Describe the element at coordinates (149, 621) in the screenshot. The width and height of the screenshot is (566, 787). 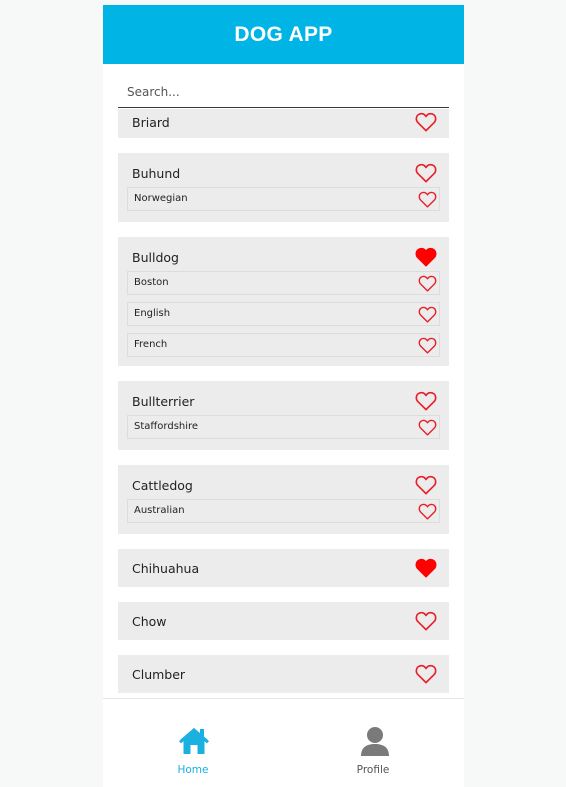
I see `breed-name: Chow` at that location.